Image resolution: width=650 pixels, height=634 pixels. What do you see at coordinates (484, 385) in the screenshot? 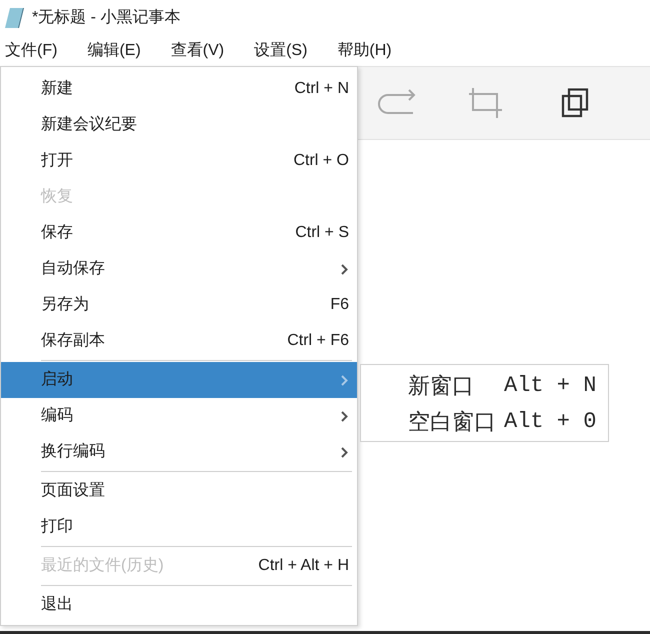
I see `menu-item: 新窗口 Alt + N` at bounding box center [484, 385].